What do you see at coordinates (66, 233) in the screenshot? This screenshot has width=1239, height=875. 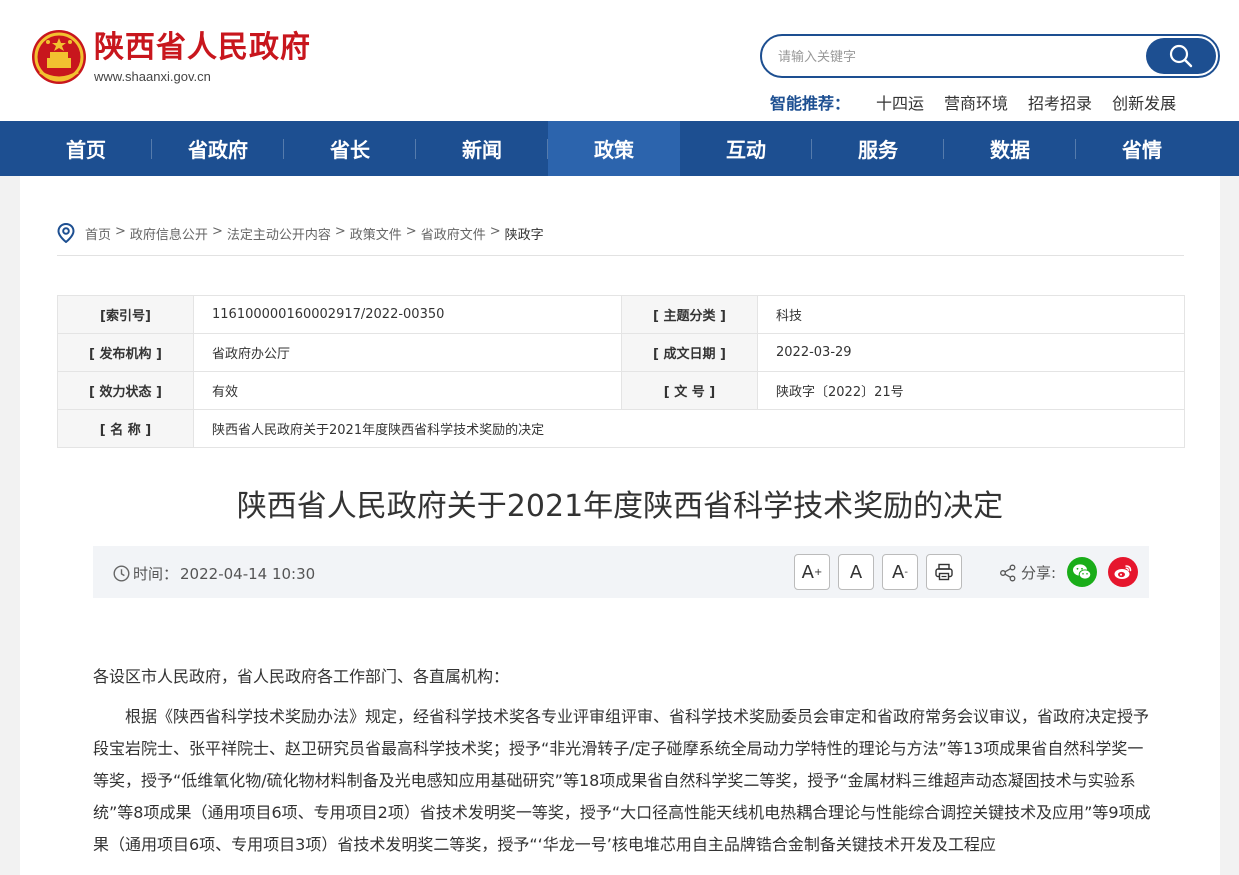 I see `location-pin-icon` at bounding box center [66, 233].